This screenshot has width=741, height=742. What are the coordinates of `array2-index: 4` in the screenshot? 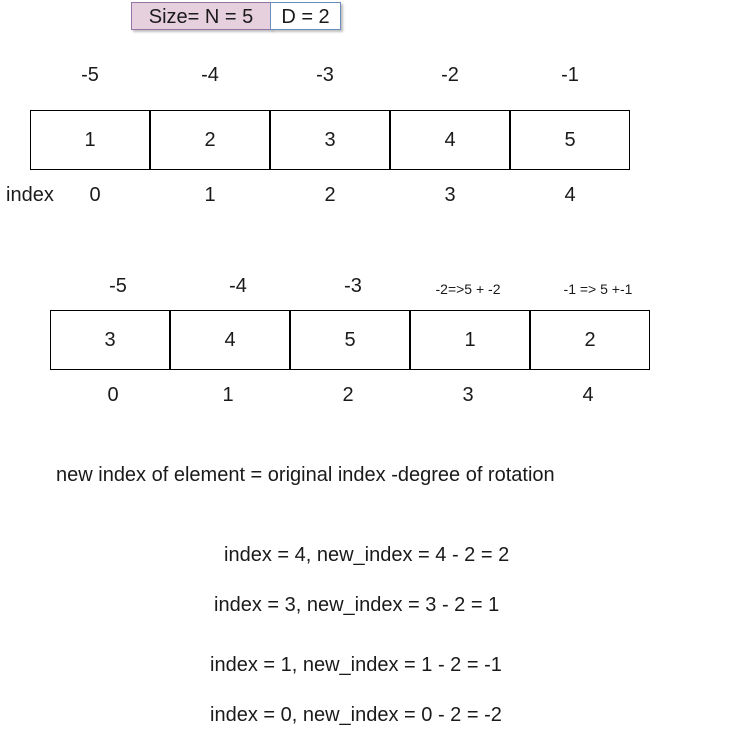 It's located at (588, 395).